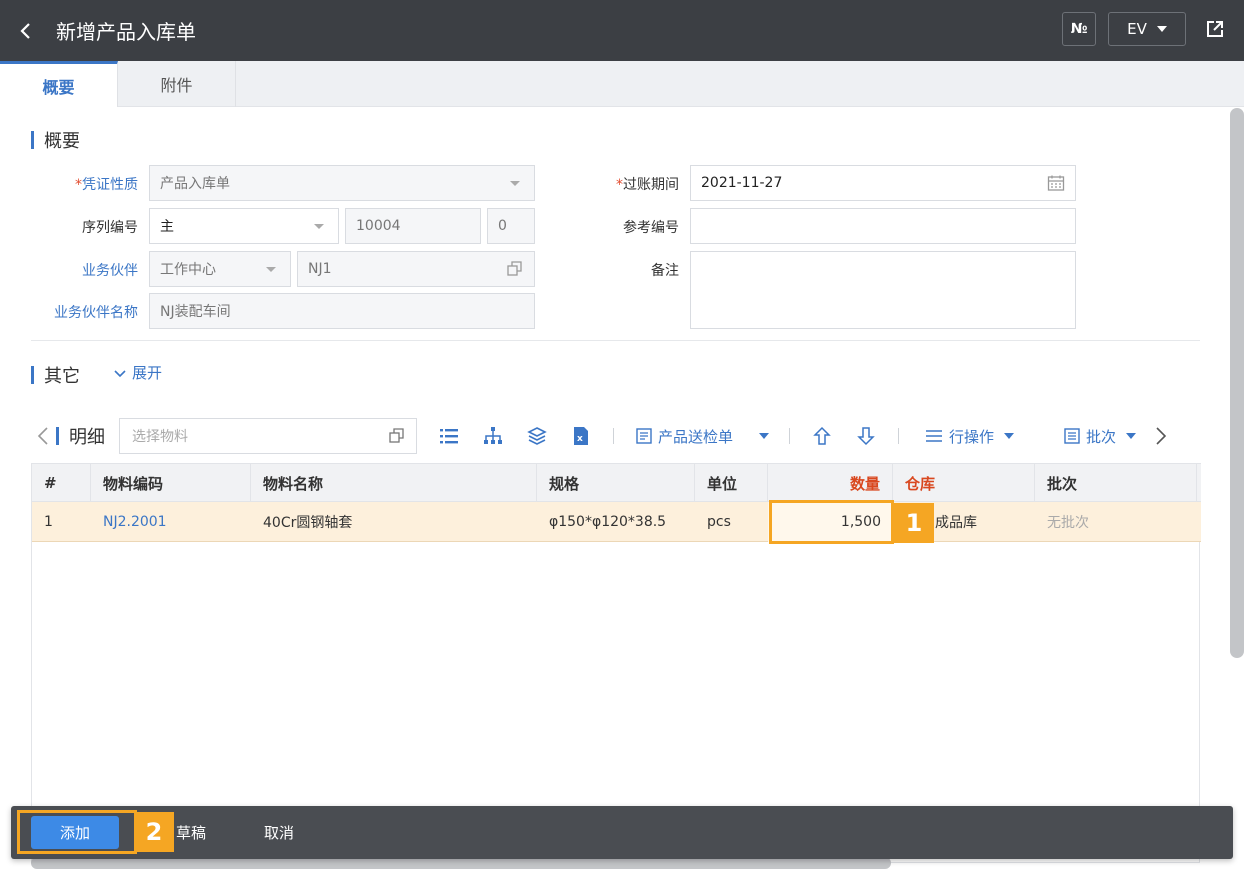 This screenshot has height=871, width=1244. Describe the element at coordinates (160, 437) in the screenshot. I see `material-placeholder: 选择物料` at that location.